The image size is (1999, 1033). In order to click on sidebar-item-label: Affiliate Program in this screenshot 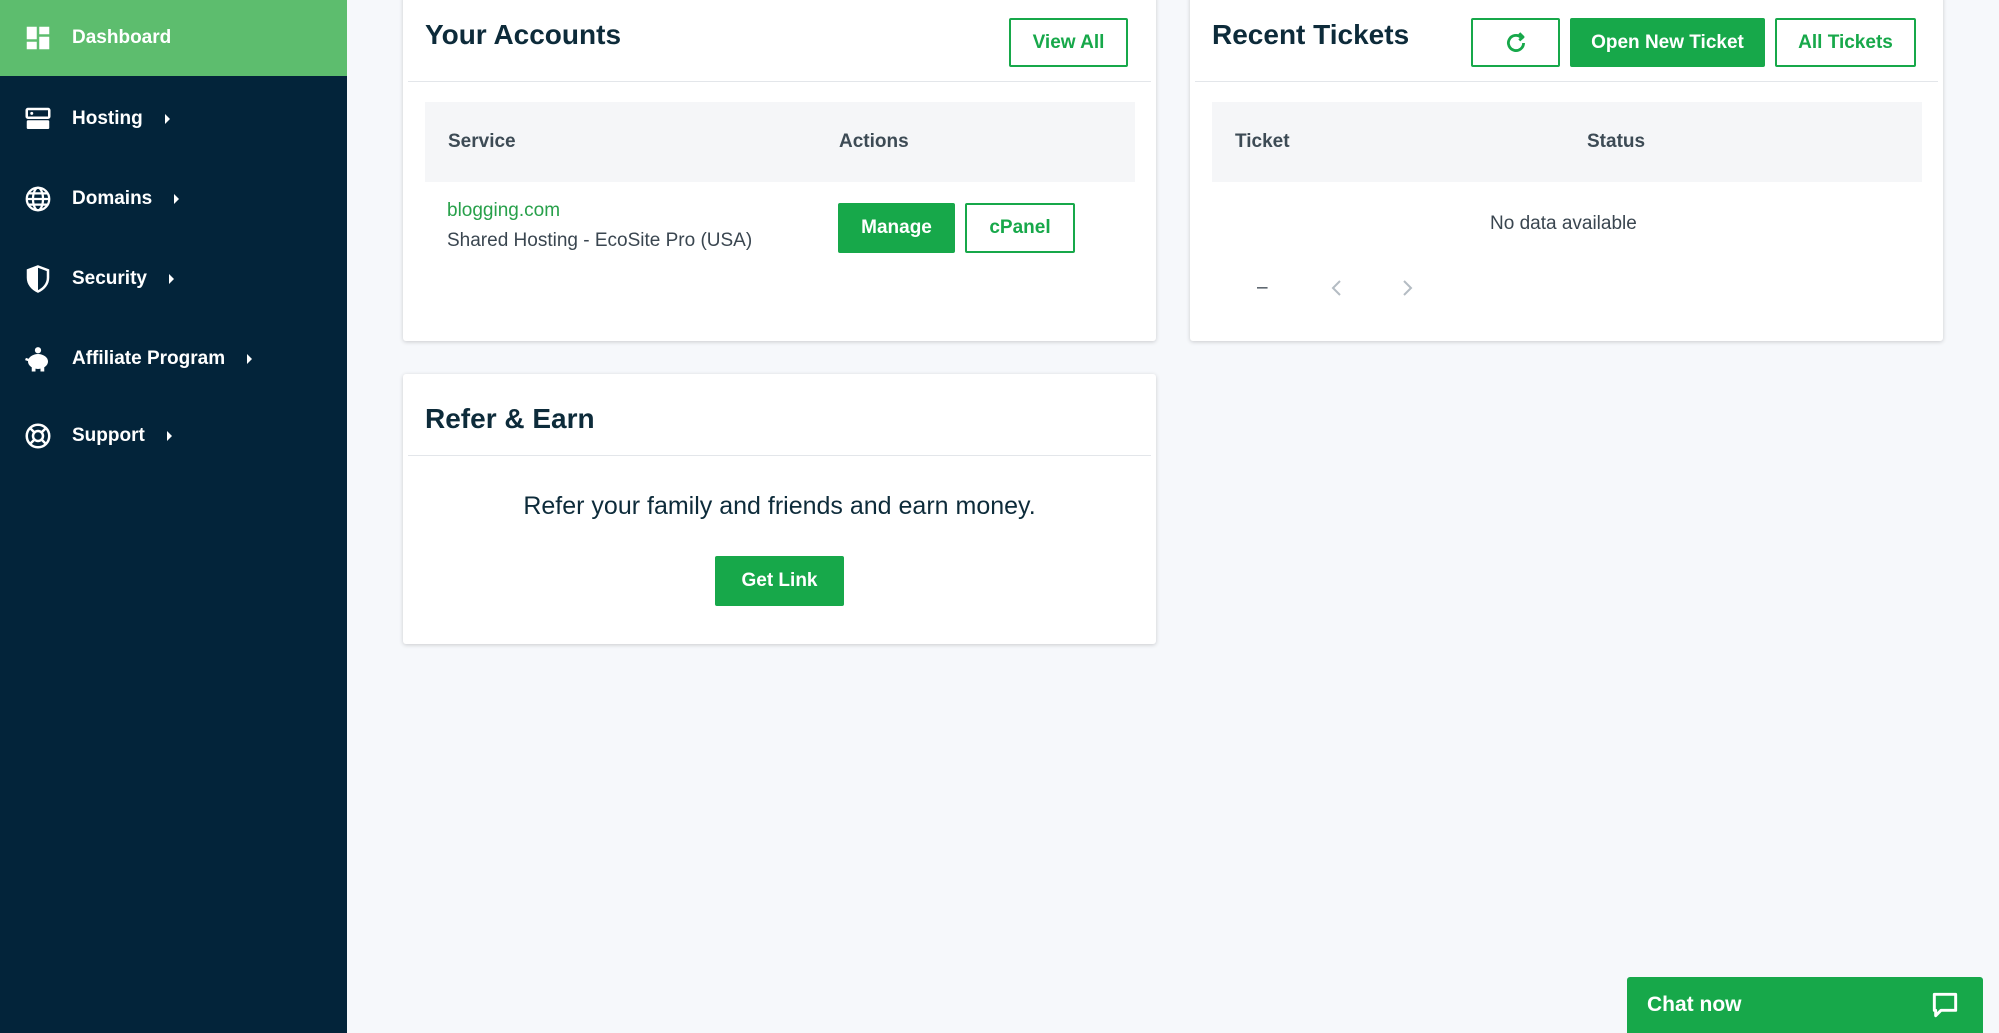, I will do `click(149, 358)`.